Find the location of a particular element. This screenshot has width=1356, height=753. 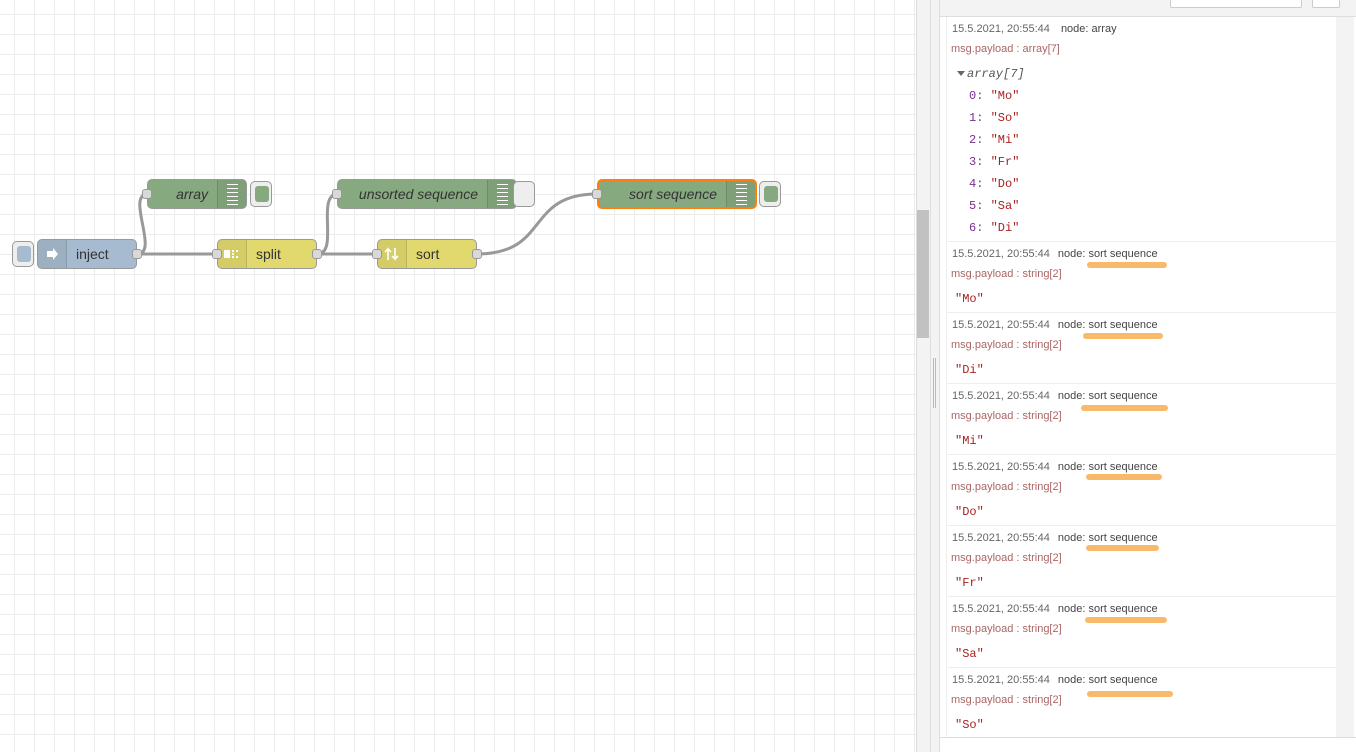

port-array-in is located at coordinates (147, 194).